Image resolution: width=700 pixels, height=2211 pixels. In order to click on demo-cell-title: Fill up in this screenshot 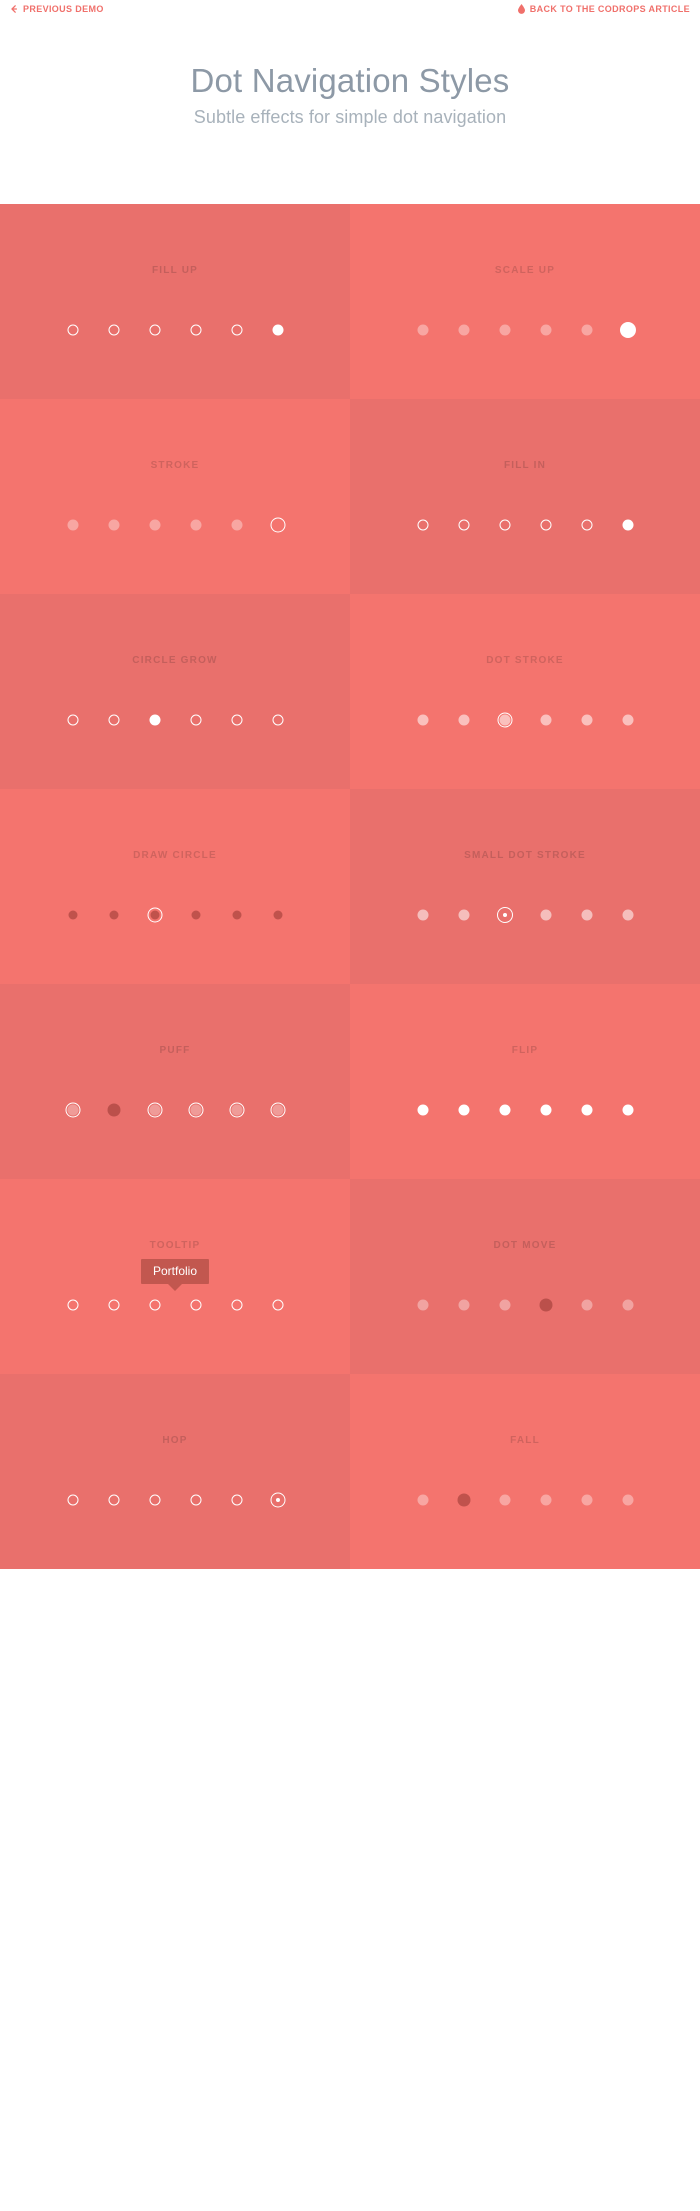, I will do `click(175, 270)`.